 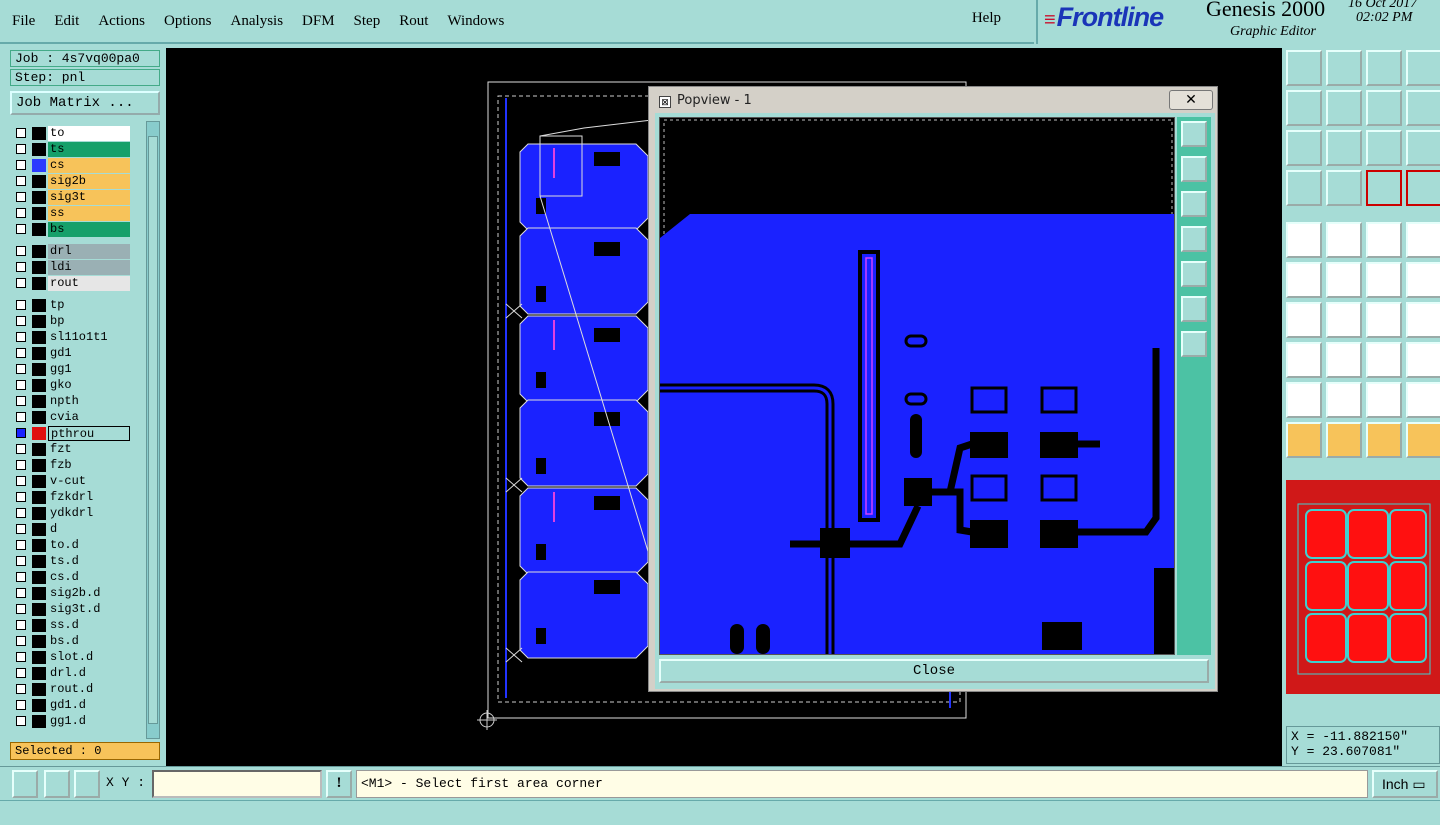 I want to click on zoom-right-icon, so click(x=1344, y=108).